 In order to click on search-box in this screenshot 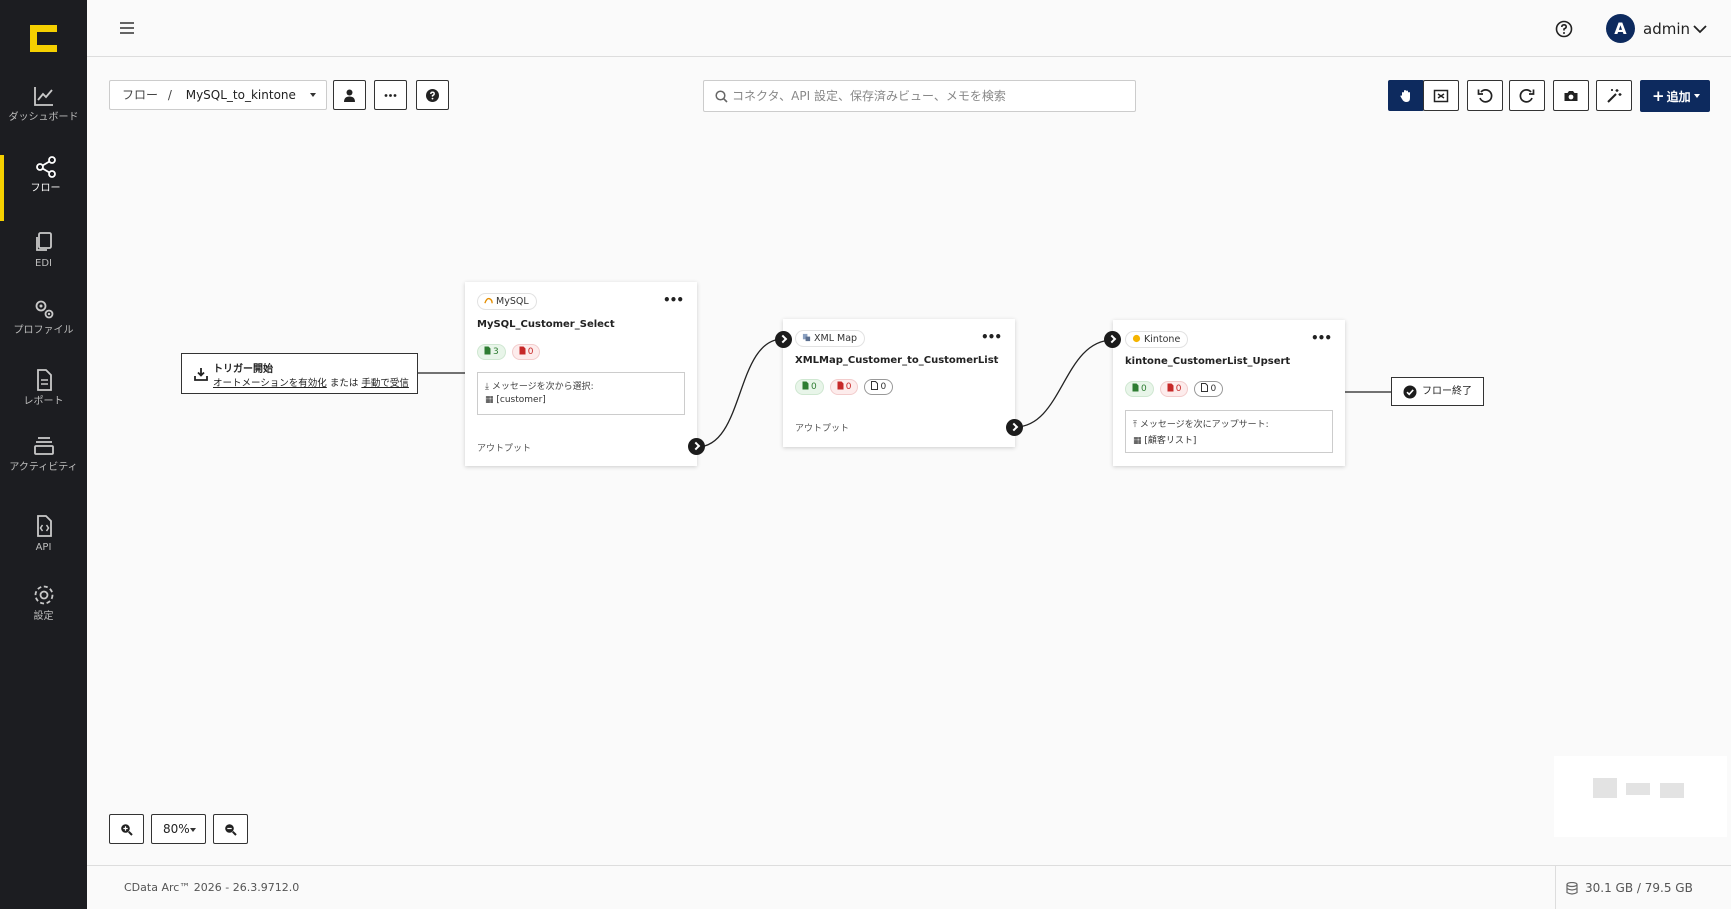, I will do `click(919, 96)`.